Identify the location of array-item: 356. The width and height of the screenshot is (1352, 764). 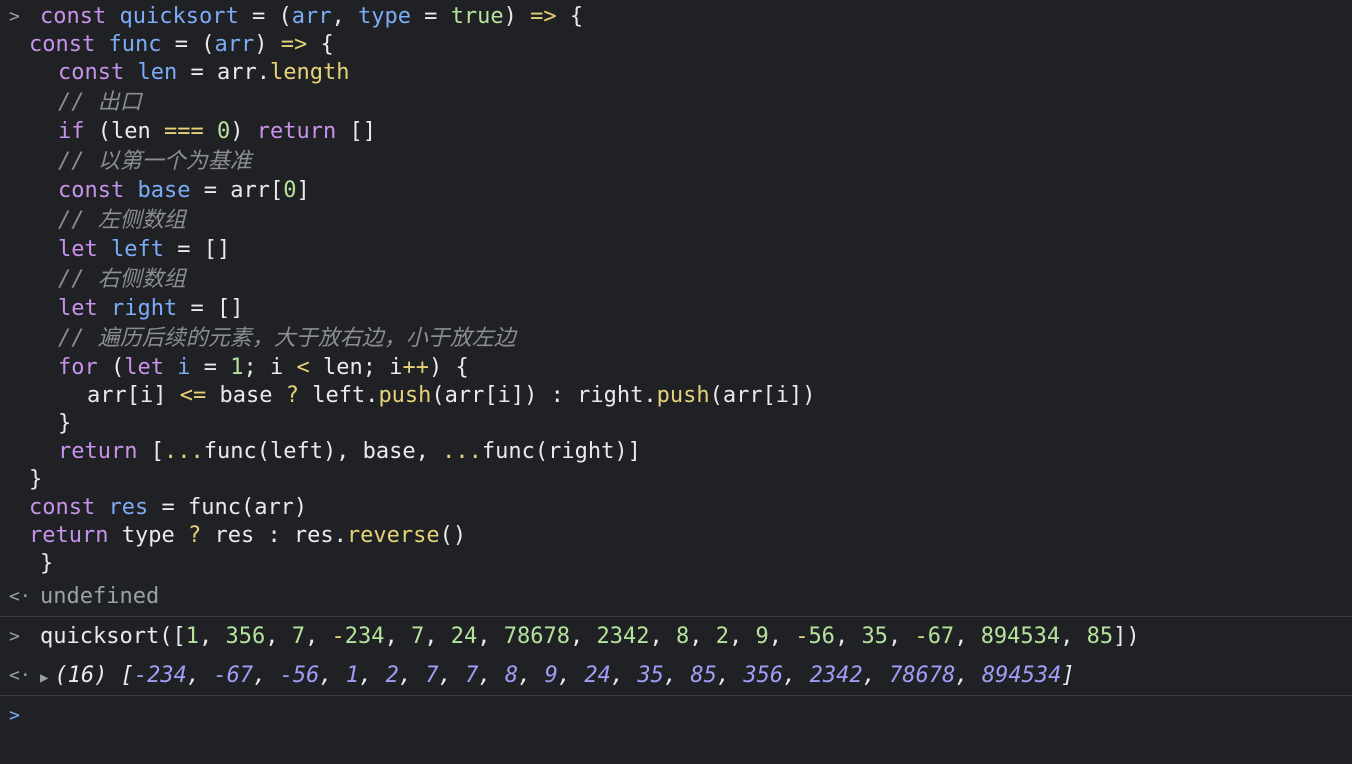
(763, 675).